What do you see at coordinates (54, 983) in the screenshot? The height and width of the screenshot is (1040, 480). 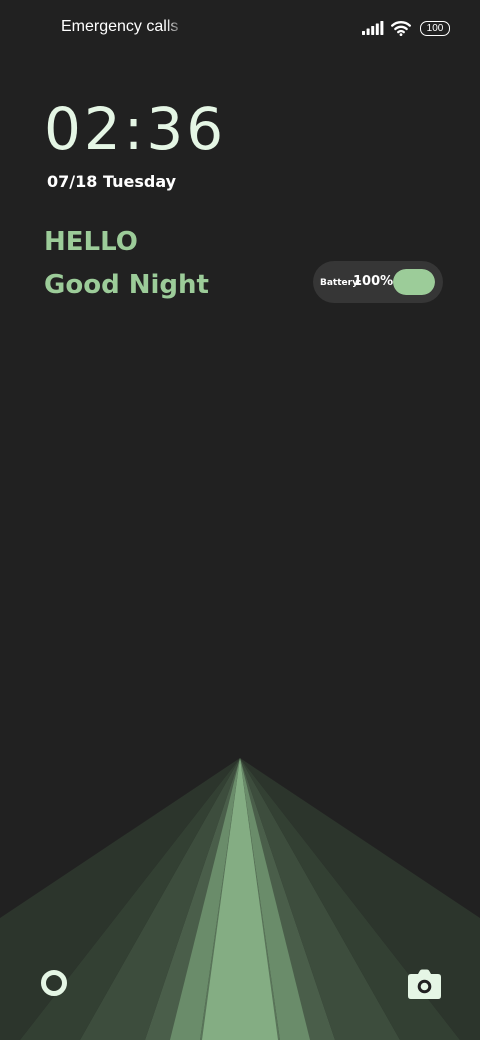 I see `lock-ring-icon` at bounding box center [54, 983].